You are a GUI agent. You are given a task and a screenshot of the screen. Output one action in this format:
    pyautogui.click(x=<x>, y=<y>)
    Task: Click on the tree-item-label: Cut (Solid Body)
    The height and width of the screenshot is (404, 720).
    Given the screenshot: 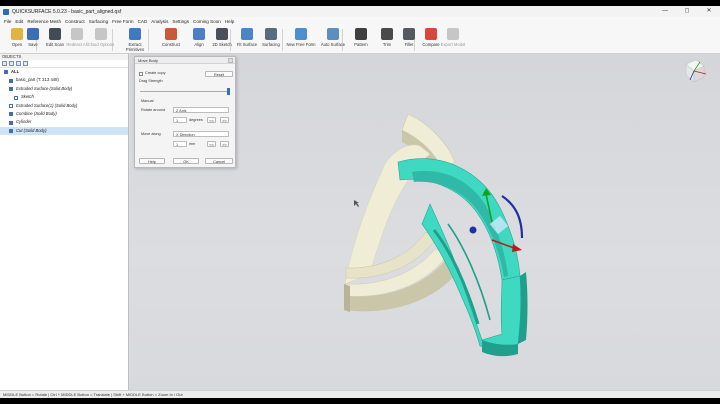 What is the action you would take?
    pyautogui.click(x=31, y=130)
    